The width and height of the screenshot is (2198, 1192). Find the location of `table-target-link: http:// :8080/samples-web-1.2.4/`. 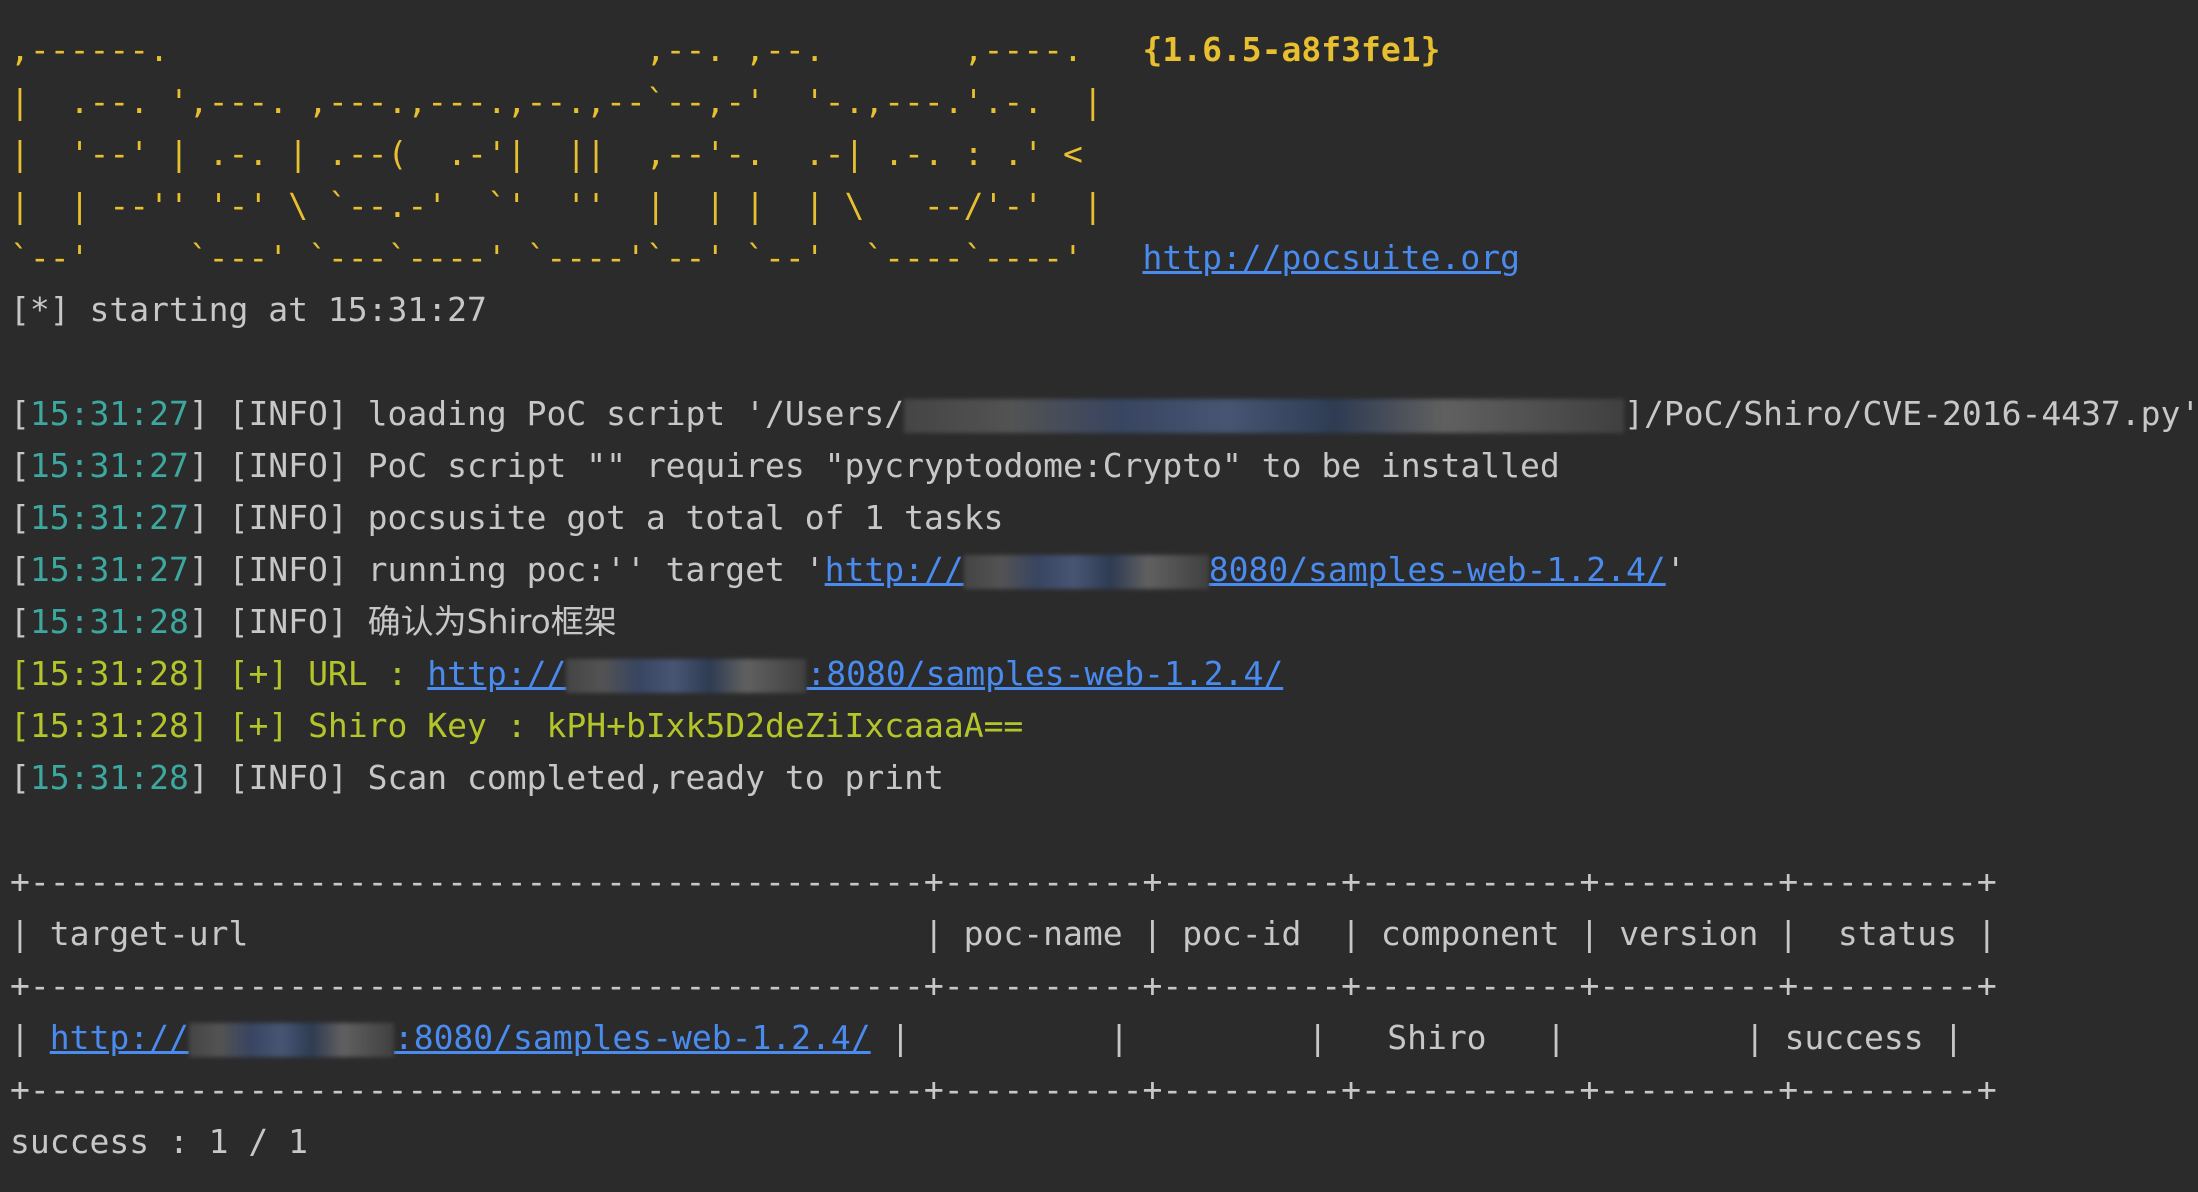

table-target-link: http:// :8080/samples-web-1.2.4/ is located at coordinates (460, 1037).